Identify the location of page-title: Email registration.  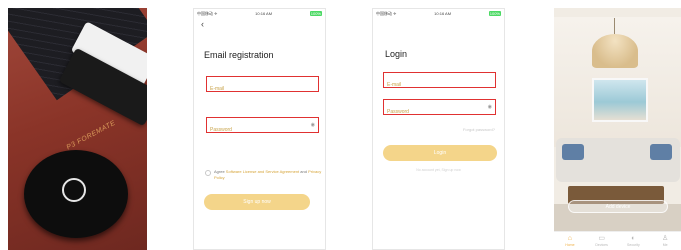
(239, 55).